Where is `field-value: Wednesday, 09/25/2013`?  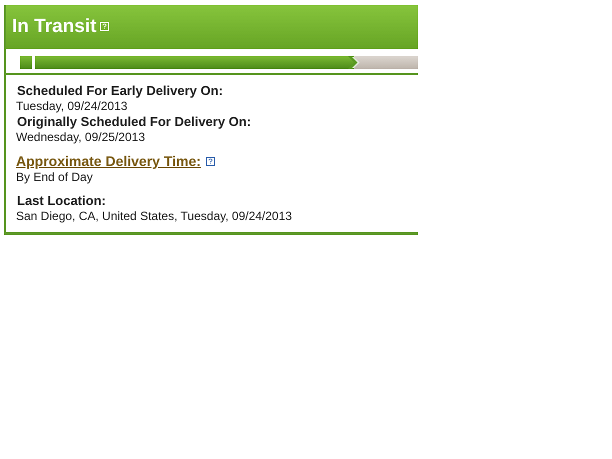
field-value: Wednesday, 09/25/2013 is located at coordinates (81, 137).